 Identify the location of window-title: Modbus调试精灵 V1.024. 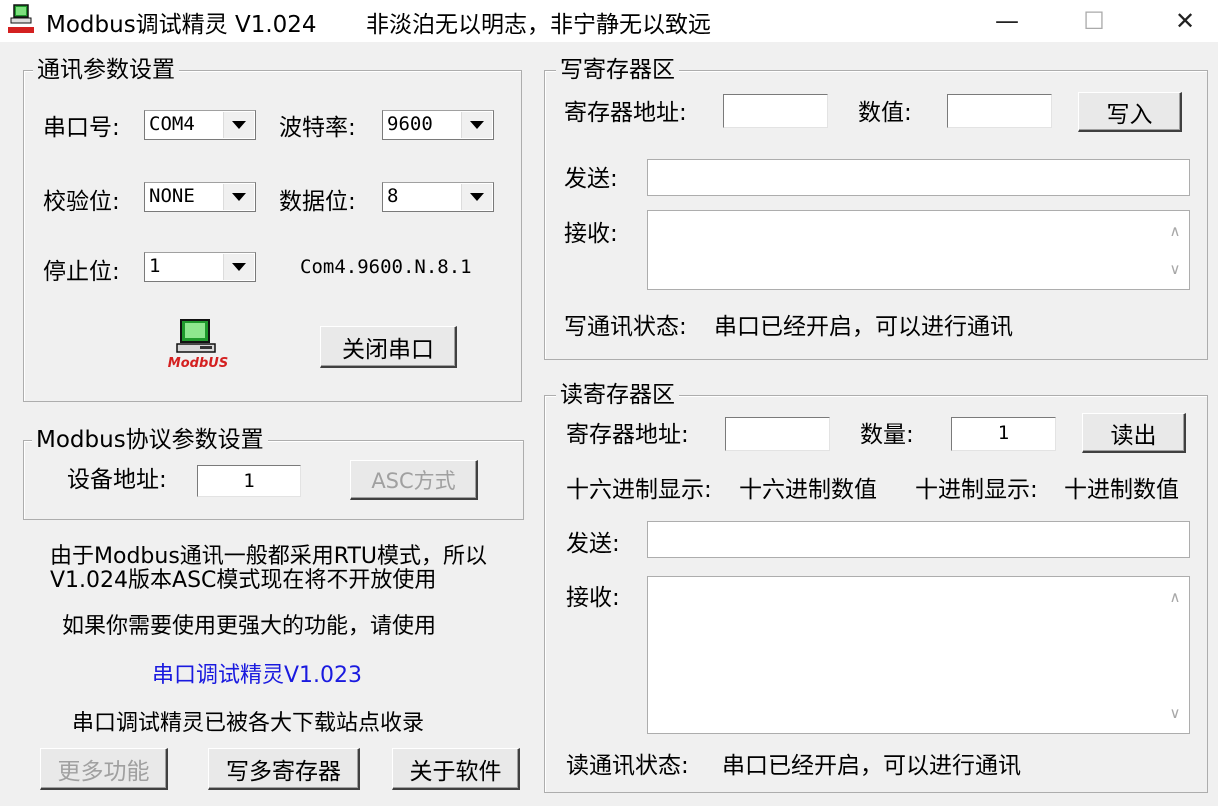
(181, 25).